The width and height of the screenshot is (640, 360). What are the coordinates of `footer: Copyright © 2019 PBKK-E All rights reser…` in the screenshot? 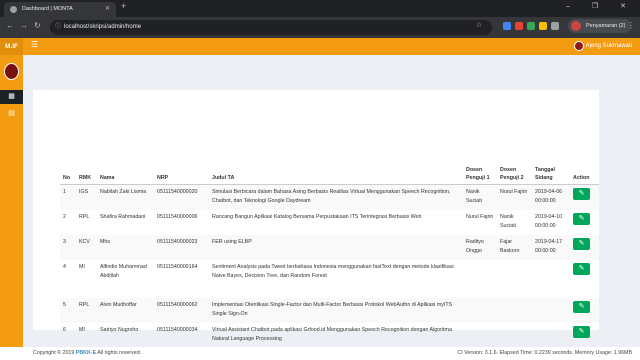 It's located at (320, 353).